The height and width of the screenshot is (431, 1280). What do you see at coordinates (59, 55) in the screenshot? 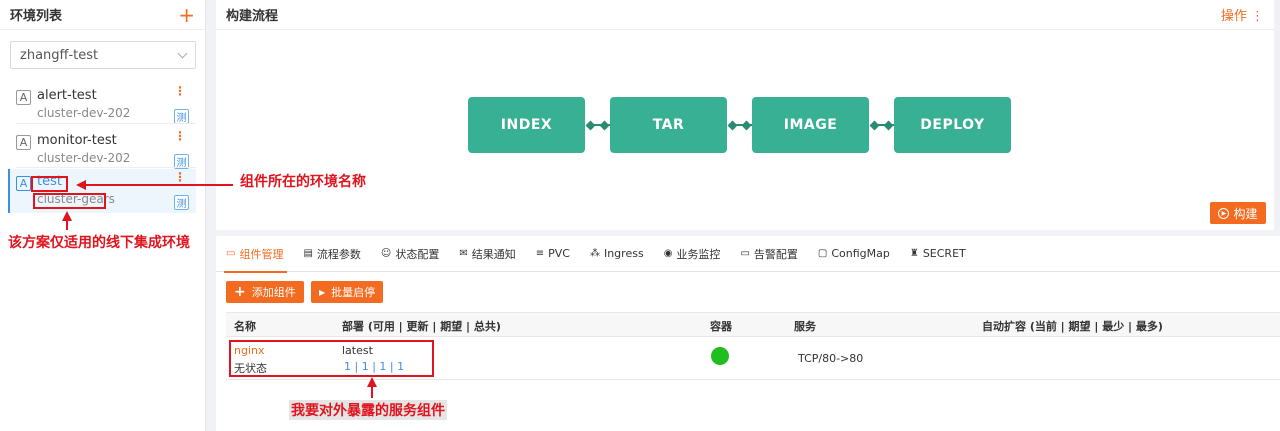
I see `namespace-value: zhangff-test` at bounding box center [59, 55].